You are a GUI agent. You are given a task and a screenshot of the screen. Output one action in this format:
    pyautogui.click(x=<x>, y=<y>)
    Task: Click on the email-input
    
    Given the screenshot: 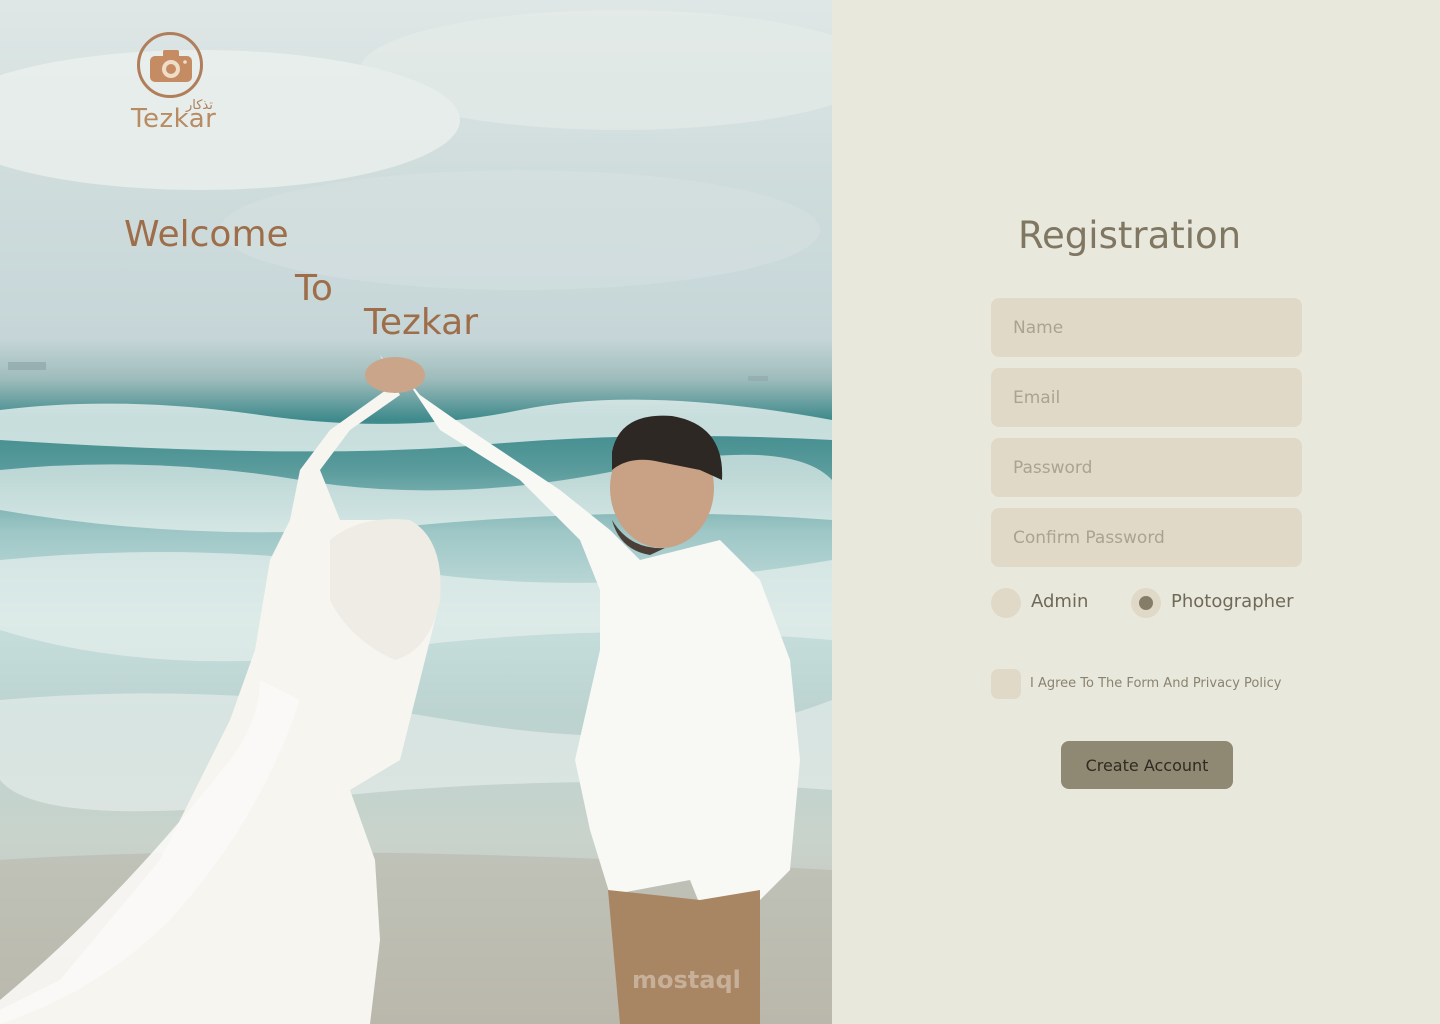 What is the action you would take?
    pyautogui.click(x=1146, y=397)
    